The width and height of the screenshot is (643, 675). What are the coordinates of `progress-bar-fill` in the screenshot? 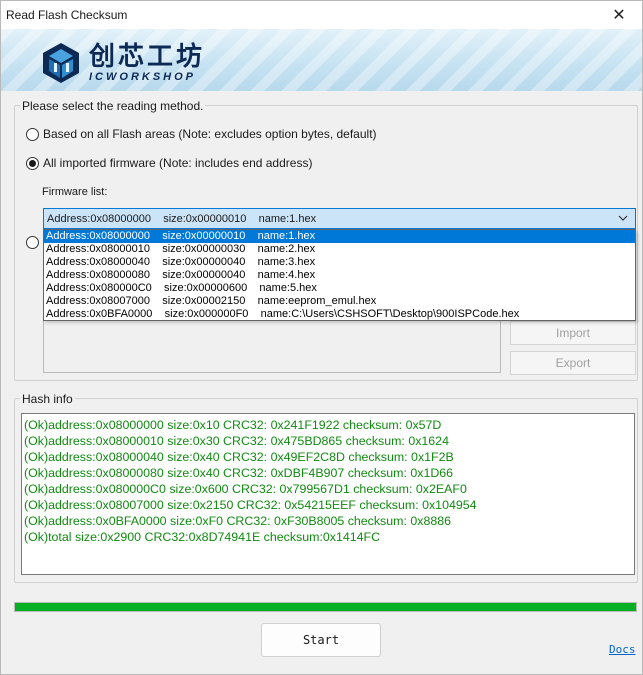 It's located at (325, 607).